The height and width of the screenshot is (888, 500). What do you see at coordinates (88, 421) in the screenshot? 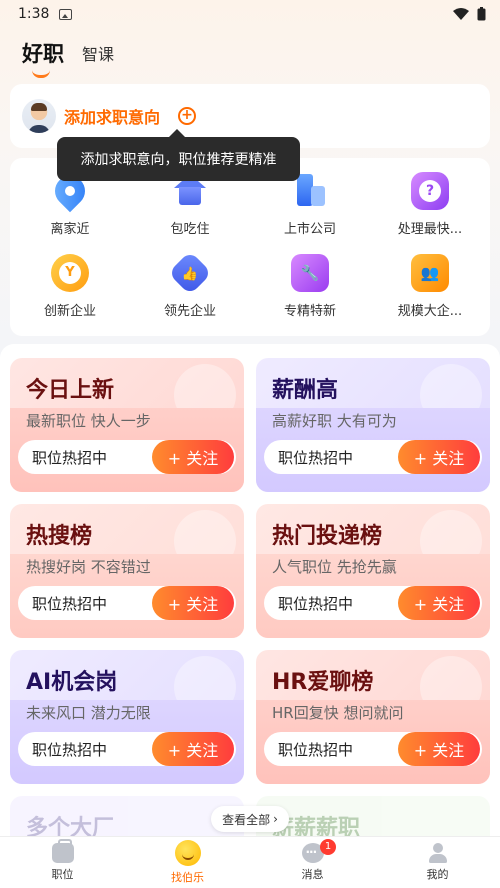
I see `rank-subtitle: 最新职位 快人一步` at bounding box center [88, 421].